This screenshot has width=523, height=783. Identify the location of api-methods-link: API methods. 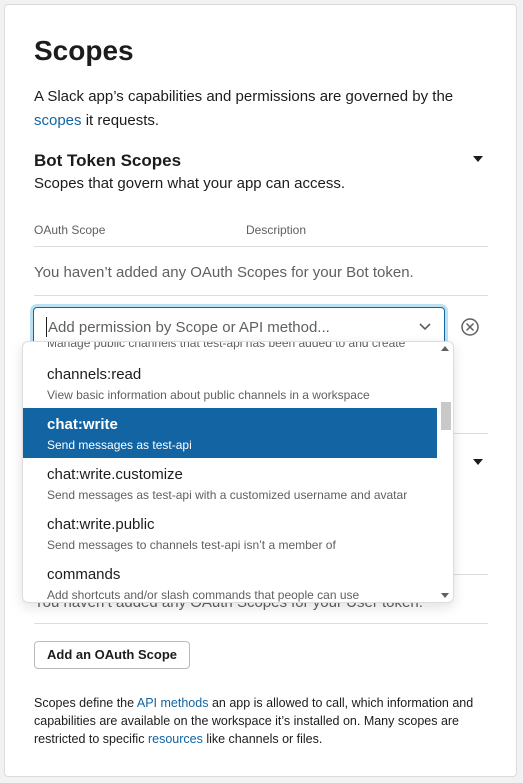
(173, 703).